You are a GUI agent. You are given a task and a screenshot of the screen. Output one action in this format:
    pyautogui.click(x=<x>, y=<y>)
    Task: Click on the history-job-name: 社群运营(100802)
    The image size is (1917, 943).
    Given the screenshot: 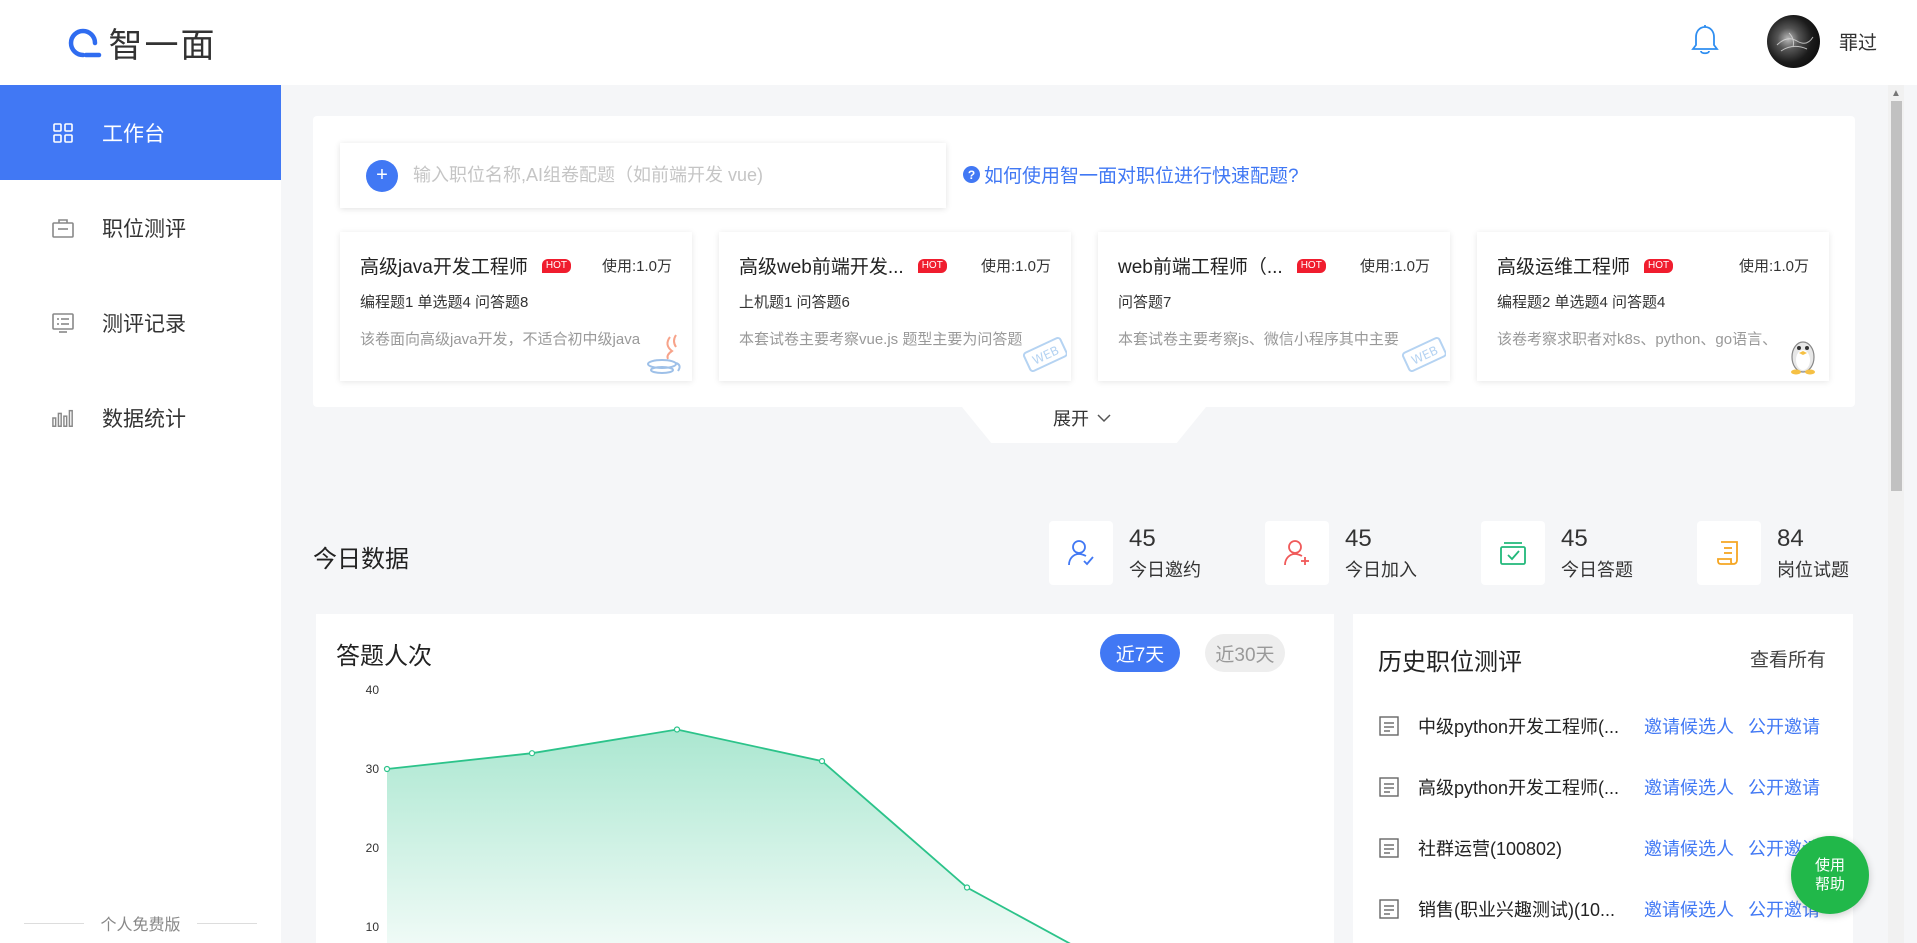 What is the action you would take?
    pyautogui.click(x=1524, y=848)
    